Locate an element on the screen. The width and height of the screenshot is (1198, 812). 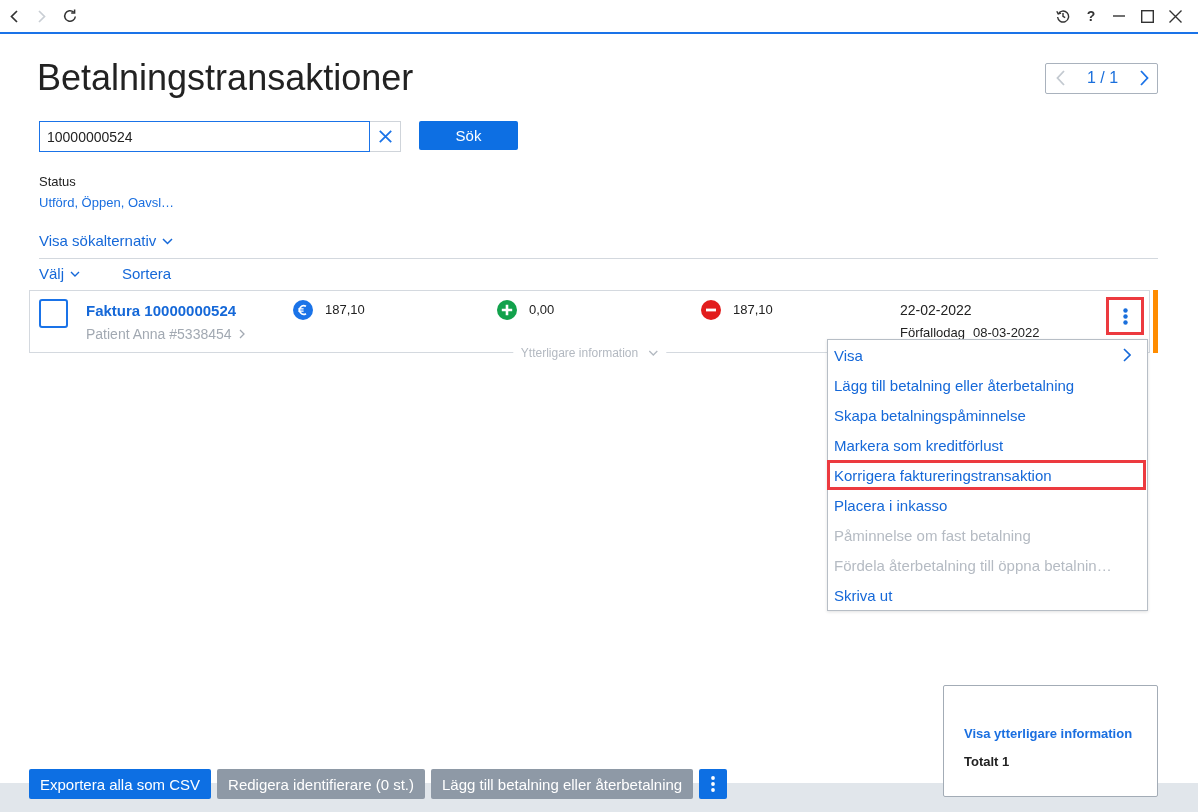
maximize-icon is located at coordinates (1147, 16).